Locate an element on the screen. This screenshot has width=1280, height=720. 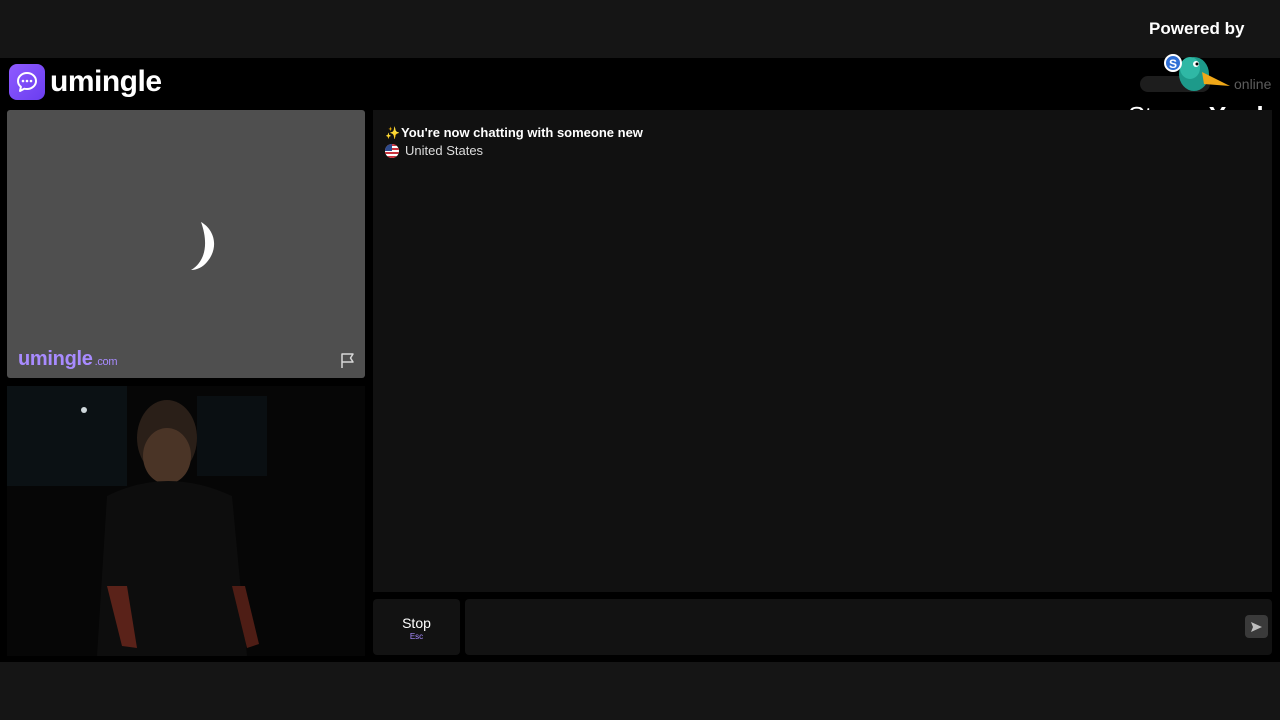
stranger-video-panel: umingle .com is located at coordinates (186, 244).